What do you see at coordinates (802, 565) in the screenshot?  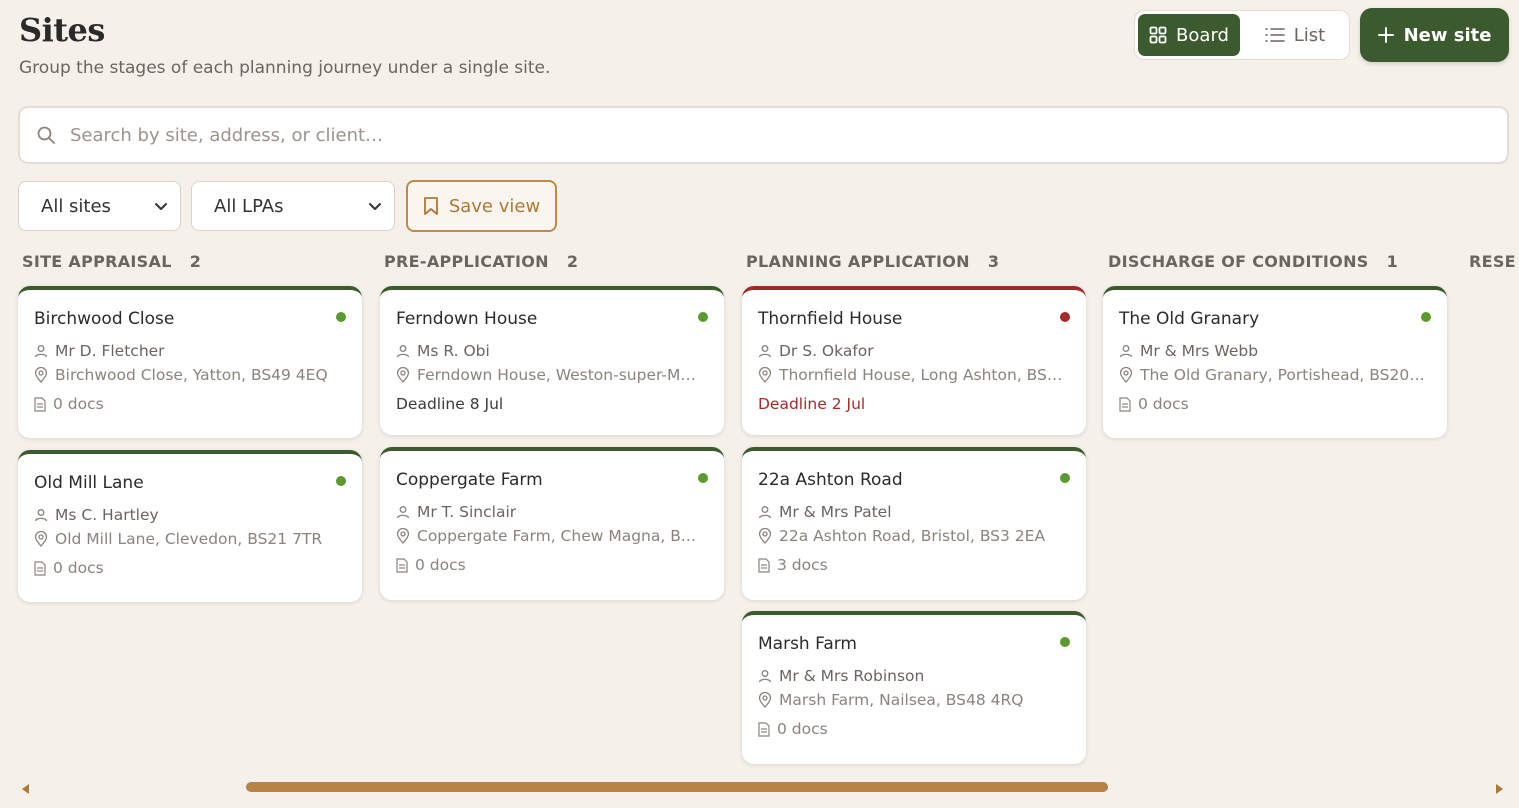 I see `meta-text: 3 docs` at bounding box center [802, 565].